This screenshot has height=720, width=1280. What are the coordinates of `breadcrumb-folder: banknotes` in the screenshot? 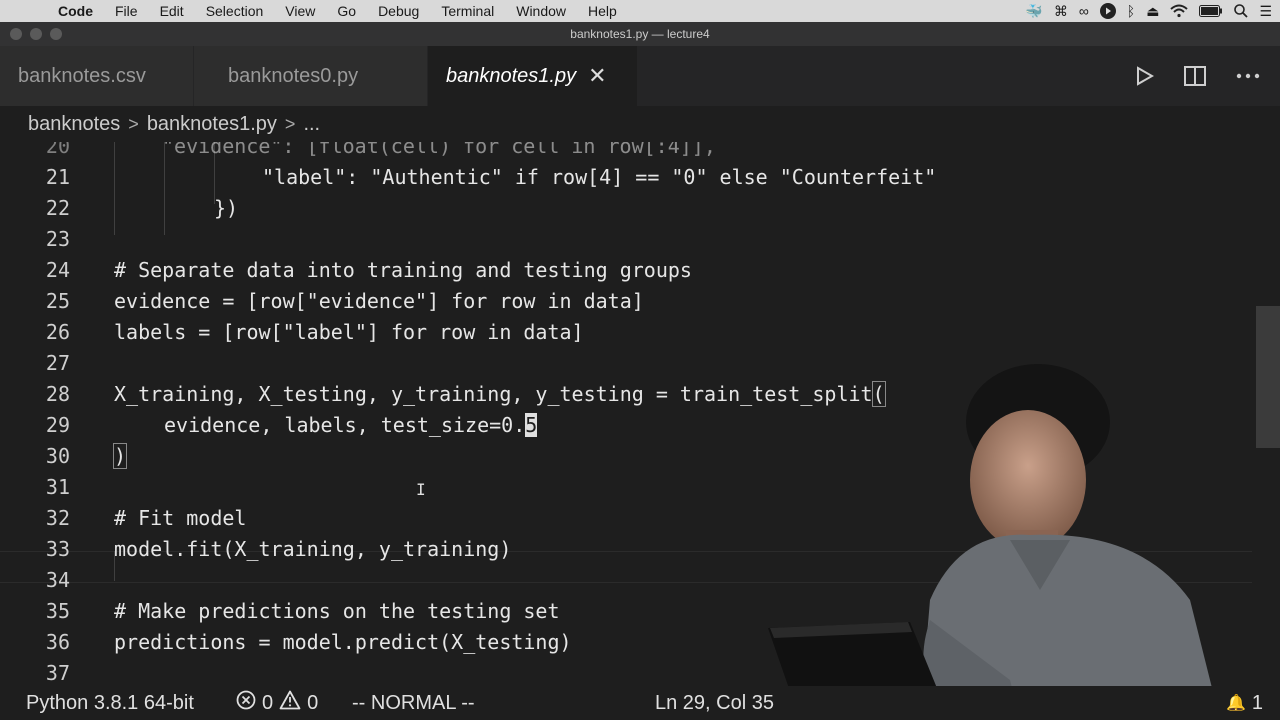 It's located at (74, 124).